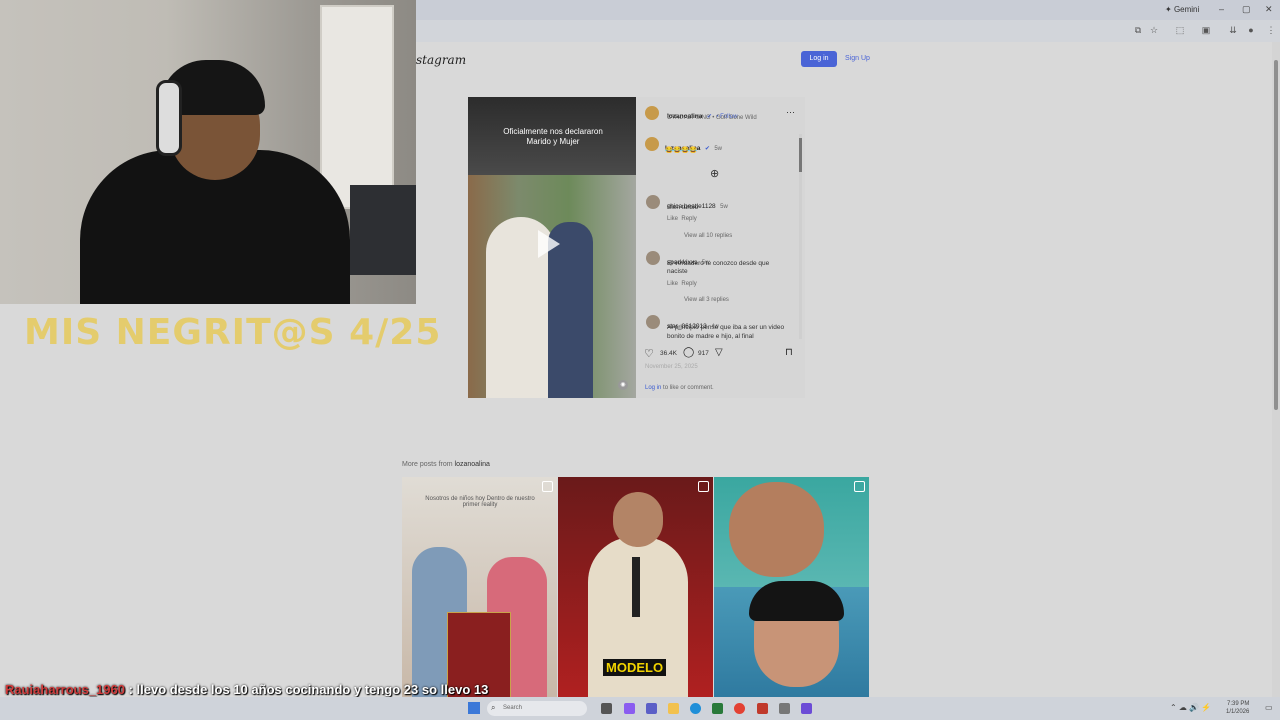 The height and width of the screenshot is (720, 1280). What do you see at coordinates (651, 708) in the screenshot?
I see `teams-icon` at bounding box center [651, 708].